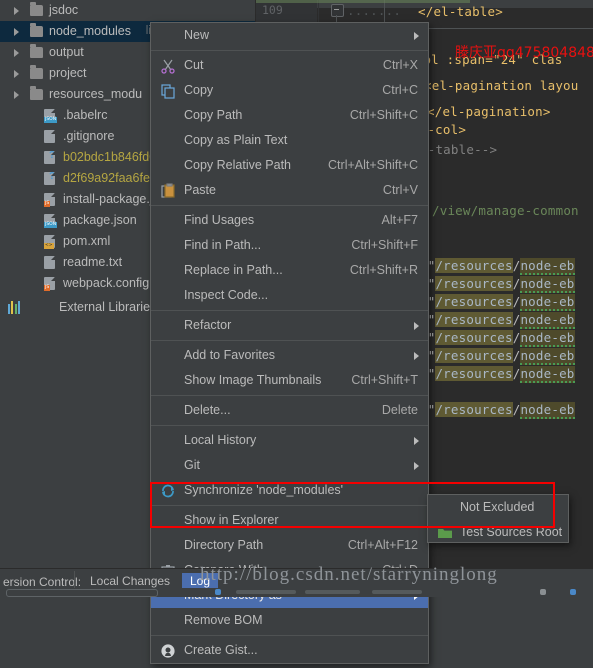 This screenshot has width=593, height=668. What do you see at coordinates (332, 592) in the screenshot?
I see `branch-label` at bounding box center [332, 592].